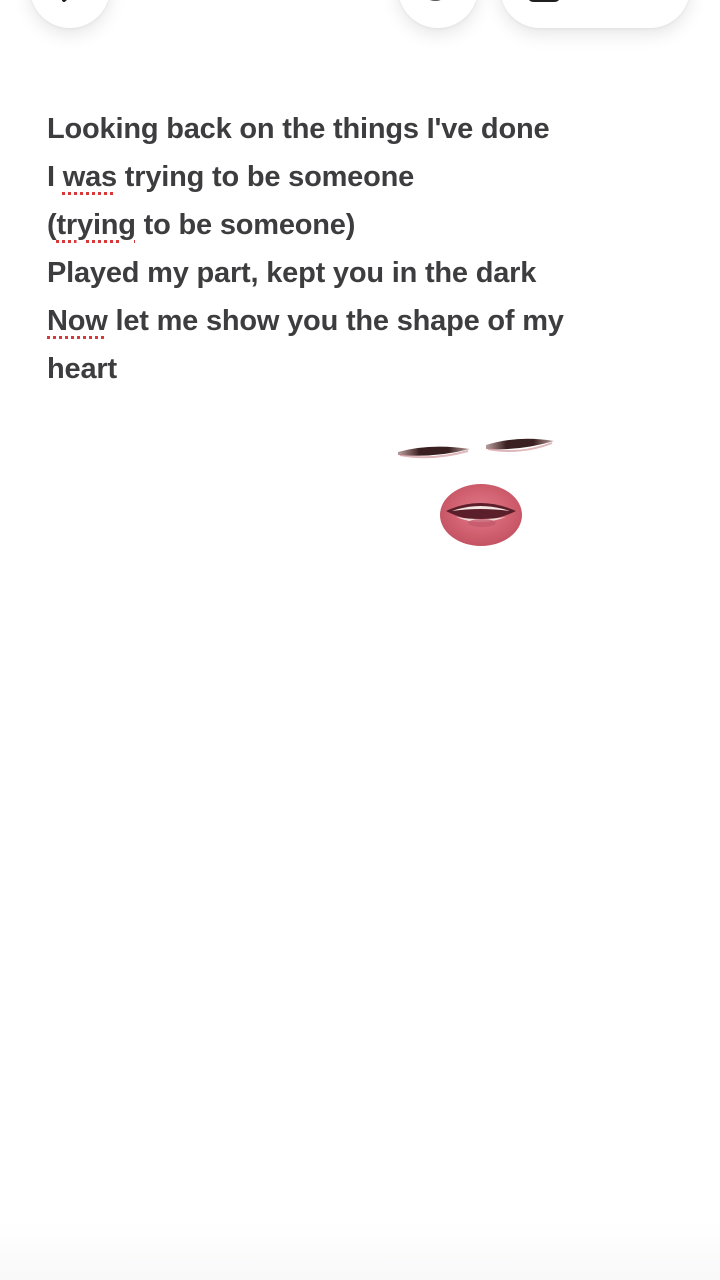 The image size is (720, 1280). I want to click on note-text: to be someone), so click(245, 225).